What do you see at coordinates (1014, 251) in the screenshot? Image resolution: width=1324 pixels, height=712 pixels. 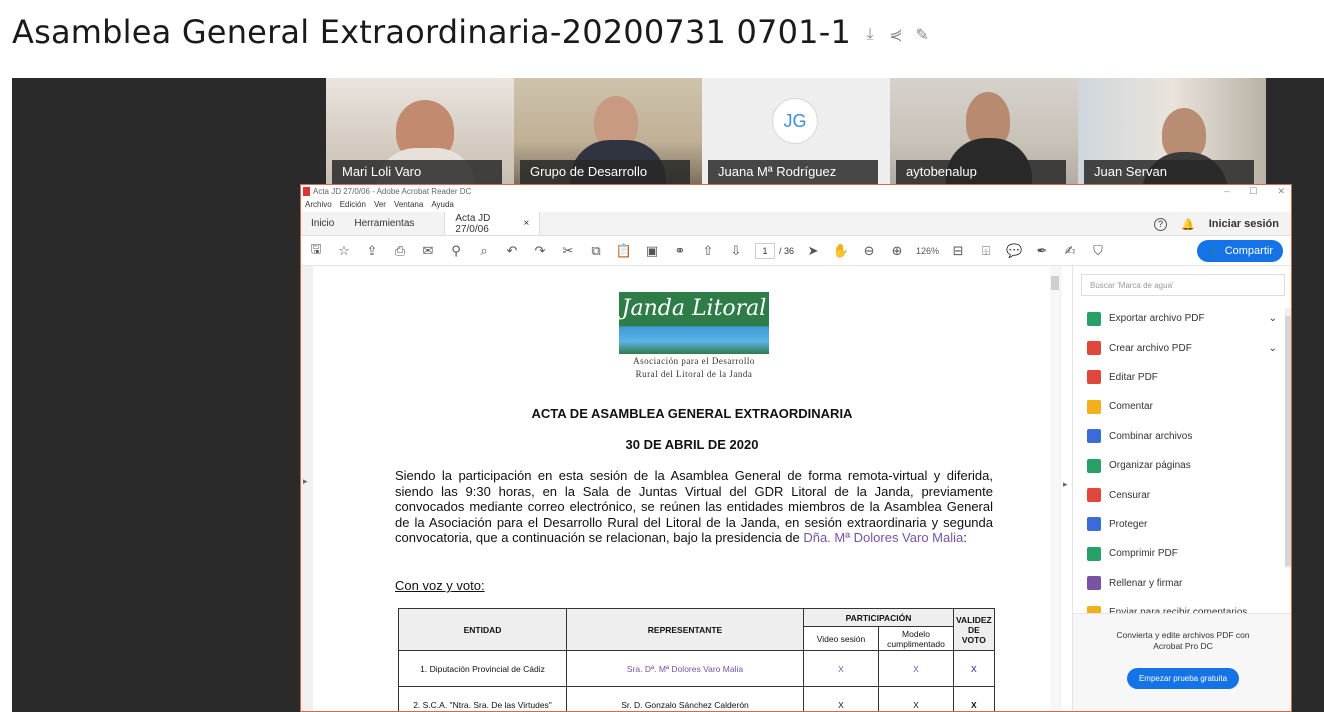 I see `comment-icon: 💬` at bounding box center [1014, 251].